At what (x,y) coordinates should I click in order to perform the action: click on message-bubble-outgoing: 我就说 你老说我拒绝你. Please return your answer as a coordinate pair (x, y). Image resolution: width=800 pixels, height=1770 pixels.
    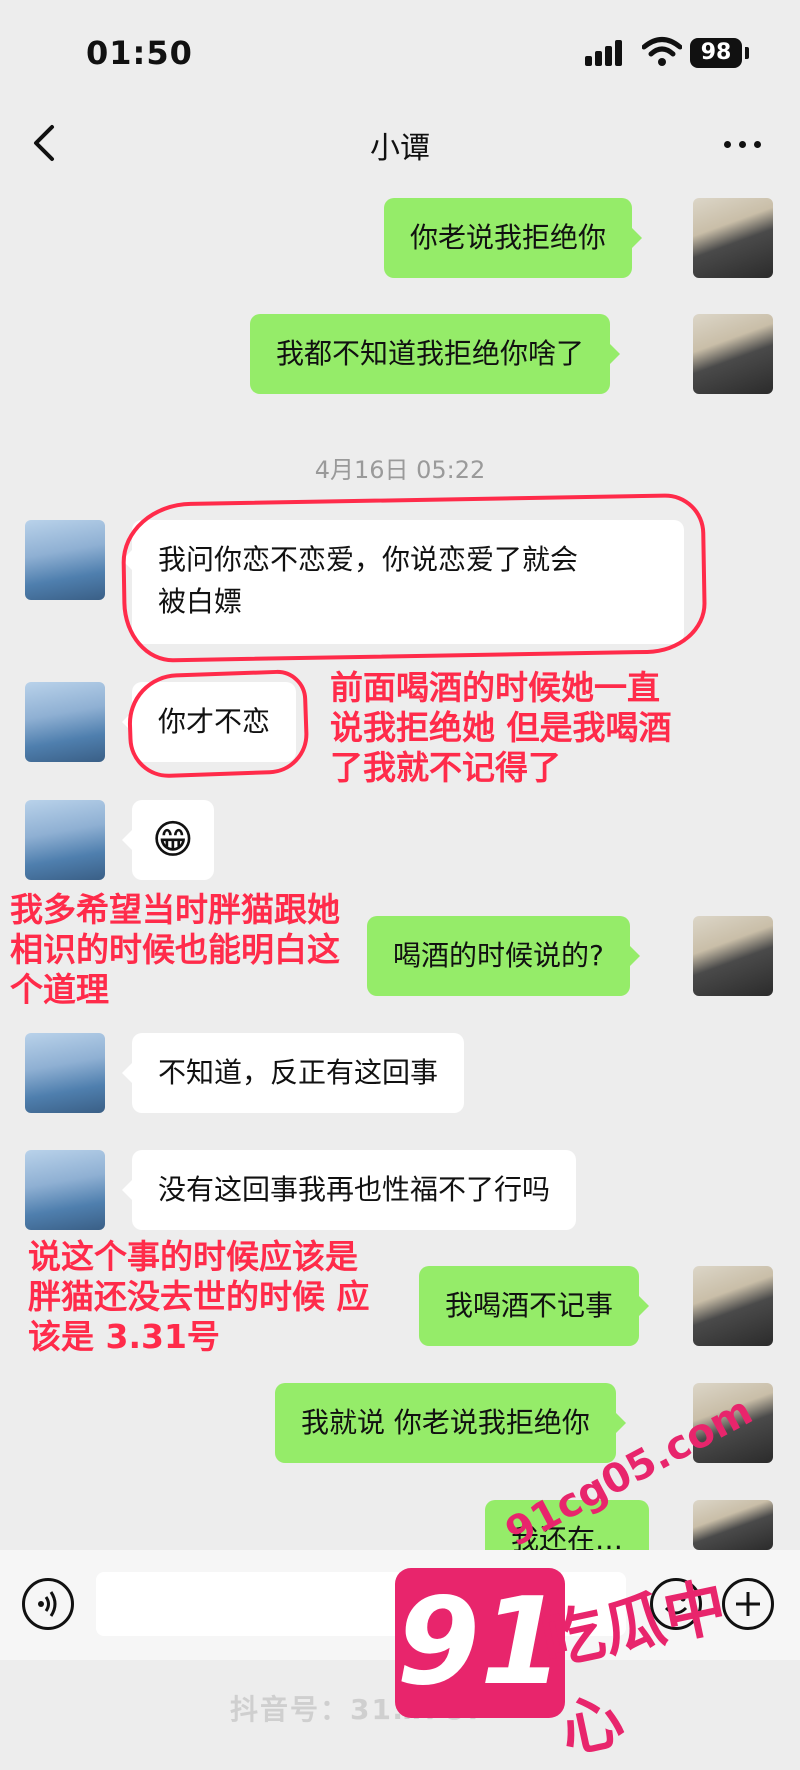
    Looking at the image, I should click on (450, 1423).